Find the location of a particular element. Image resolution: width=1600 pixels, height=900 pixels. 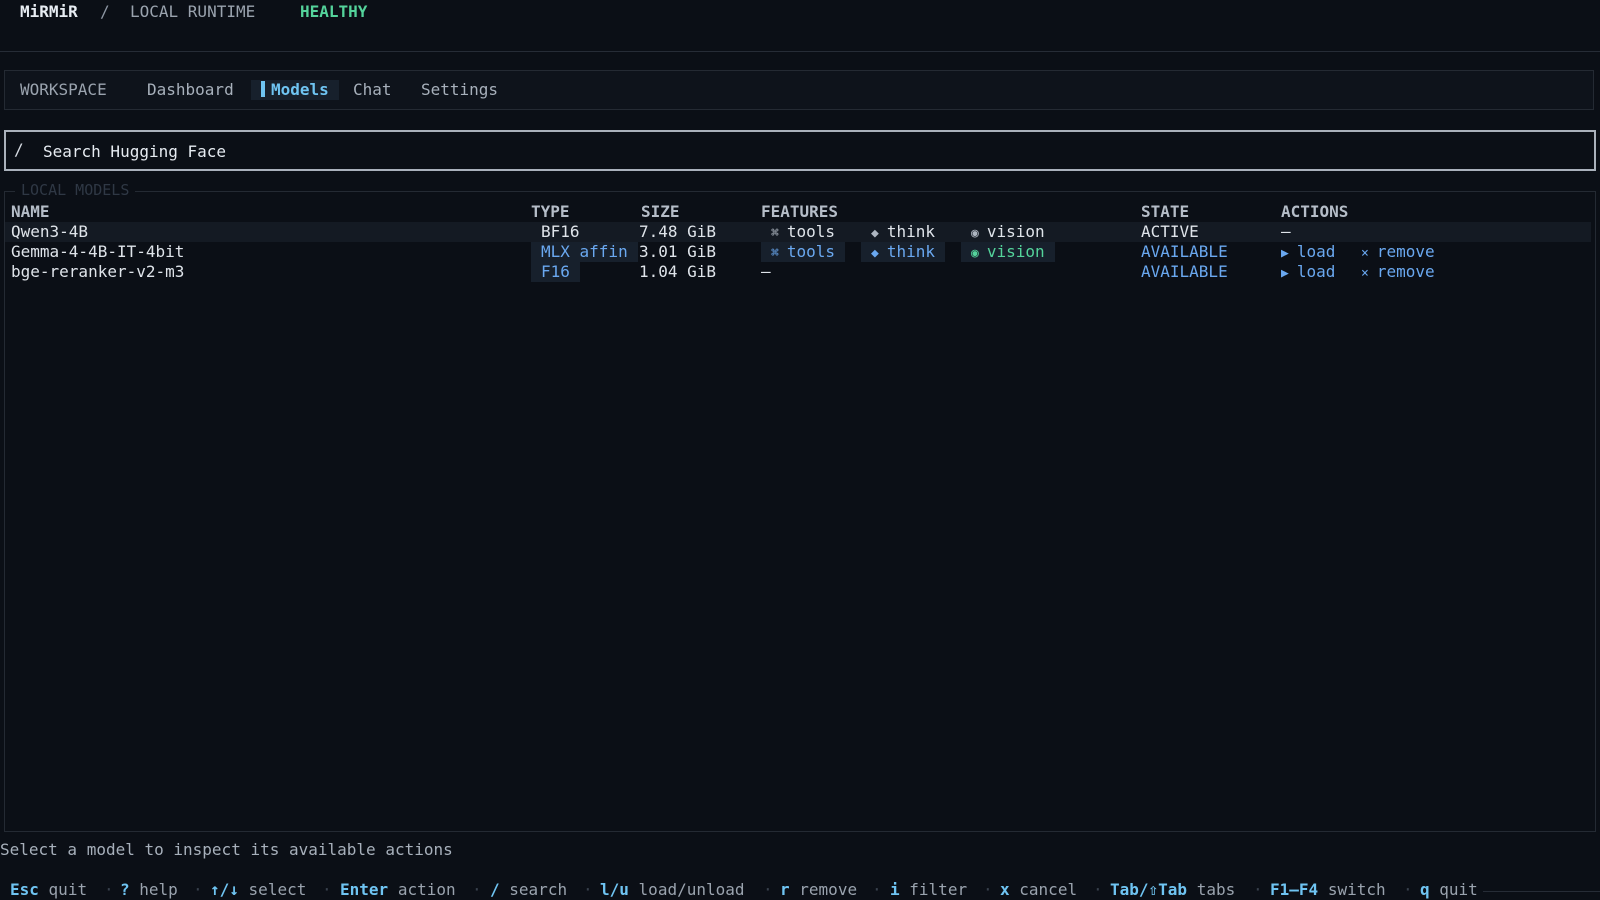

hint-remove: r remove is located at coordinates (819, 889).